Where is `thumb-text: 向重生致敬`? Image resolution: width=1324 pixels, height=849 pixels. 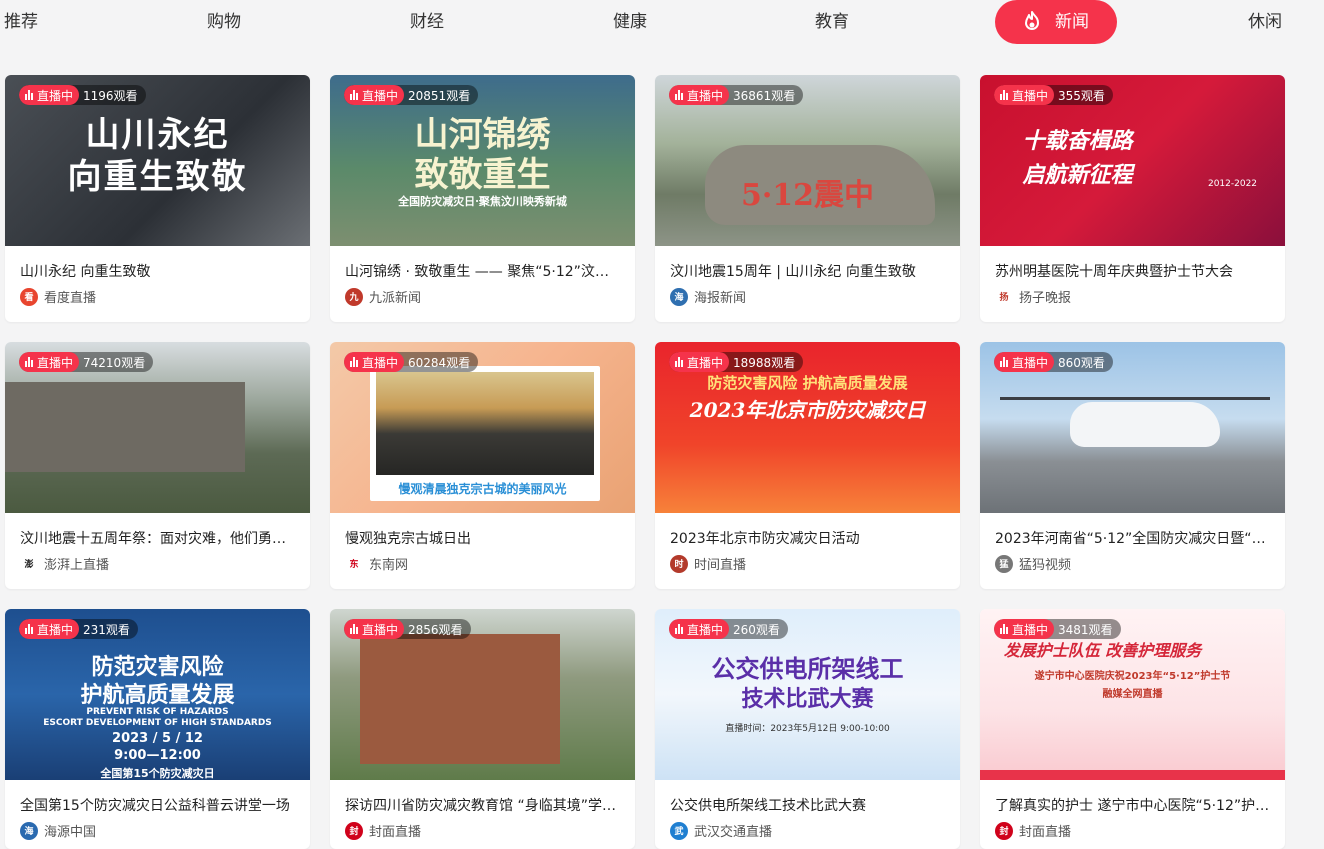 thumb-text: 向重生致敬 is located at coordinates (157, 177).